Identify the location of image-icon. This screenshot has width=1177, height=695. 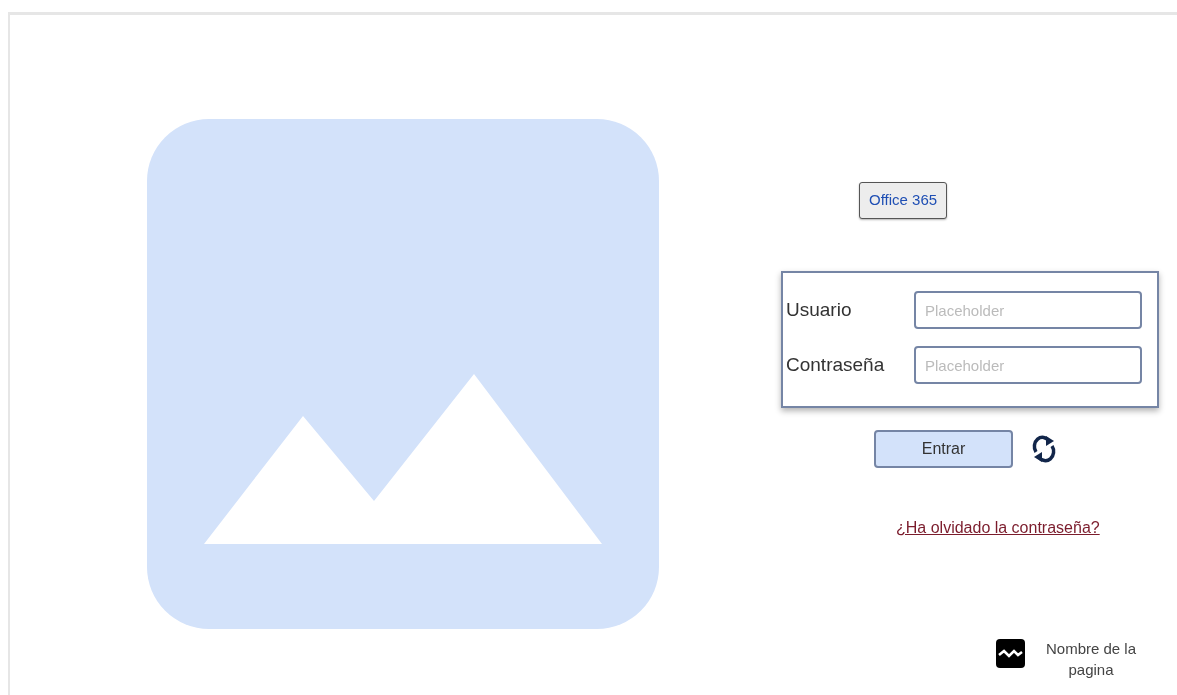
(1010, 653).